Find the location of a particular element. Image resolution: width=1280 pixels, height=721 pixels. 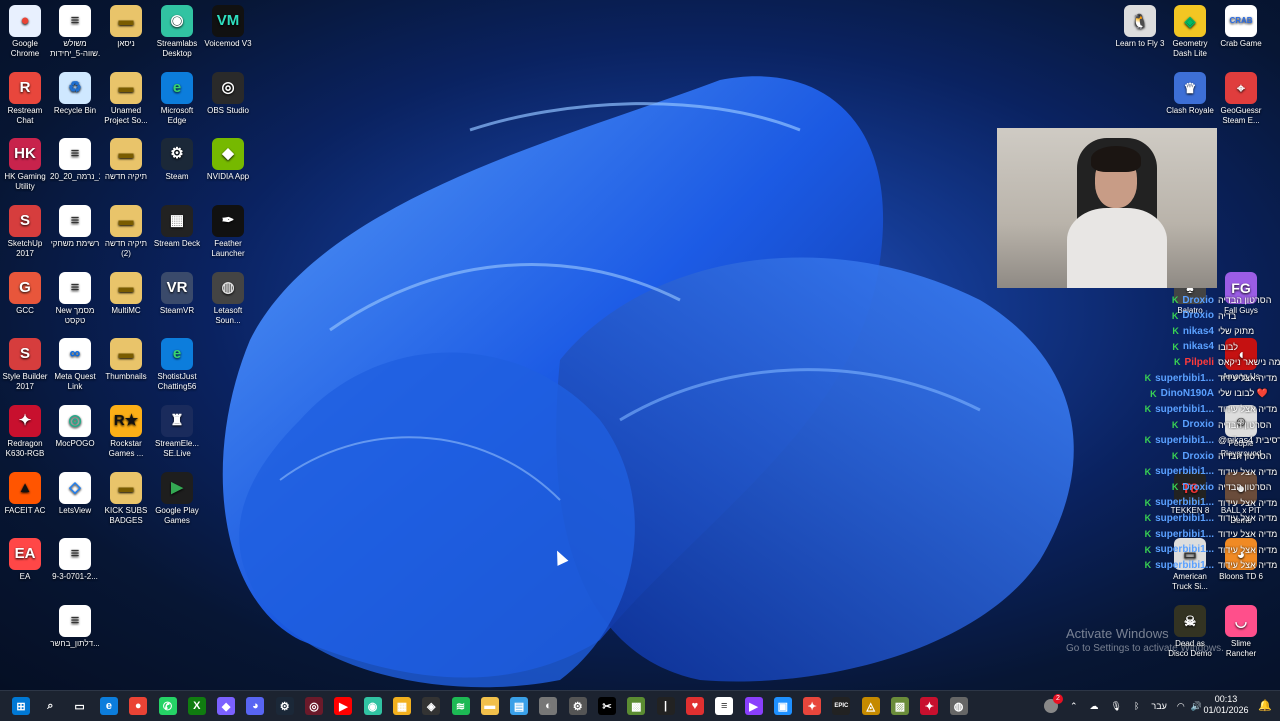

desktop-shortcut: ✦ Redragon K630-RGB is located at coordinates (25, 432).